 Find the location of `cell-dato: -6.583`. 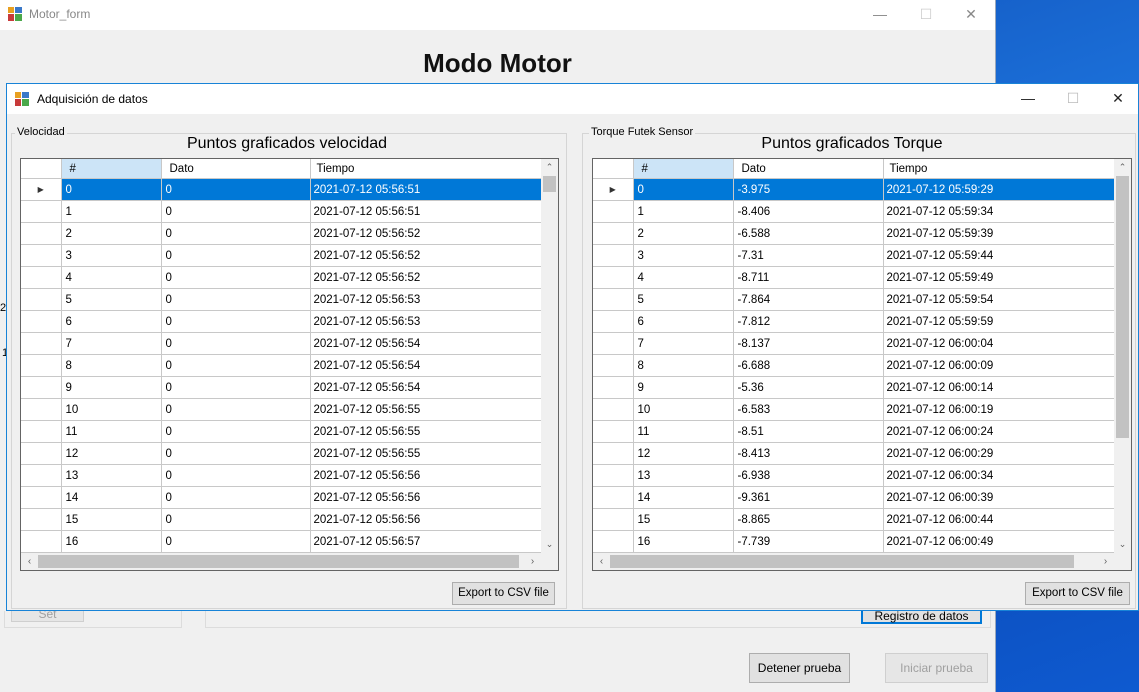

cell-dato: -6.583 is located at coordinates (808, 409).